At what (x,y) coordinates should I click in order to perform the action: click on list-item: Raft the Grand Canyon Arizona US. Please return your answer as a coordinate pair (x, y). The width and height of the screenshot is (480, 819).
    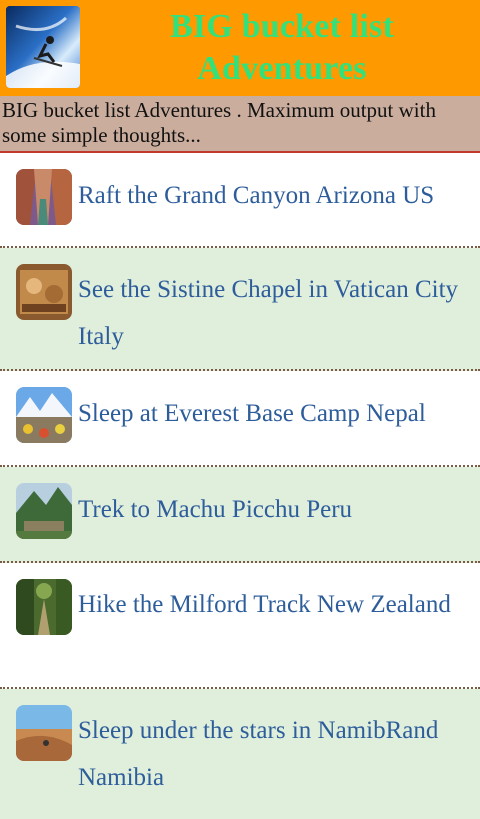
    Looking at the image, I should click on (240, 200).